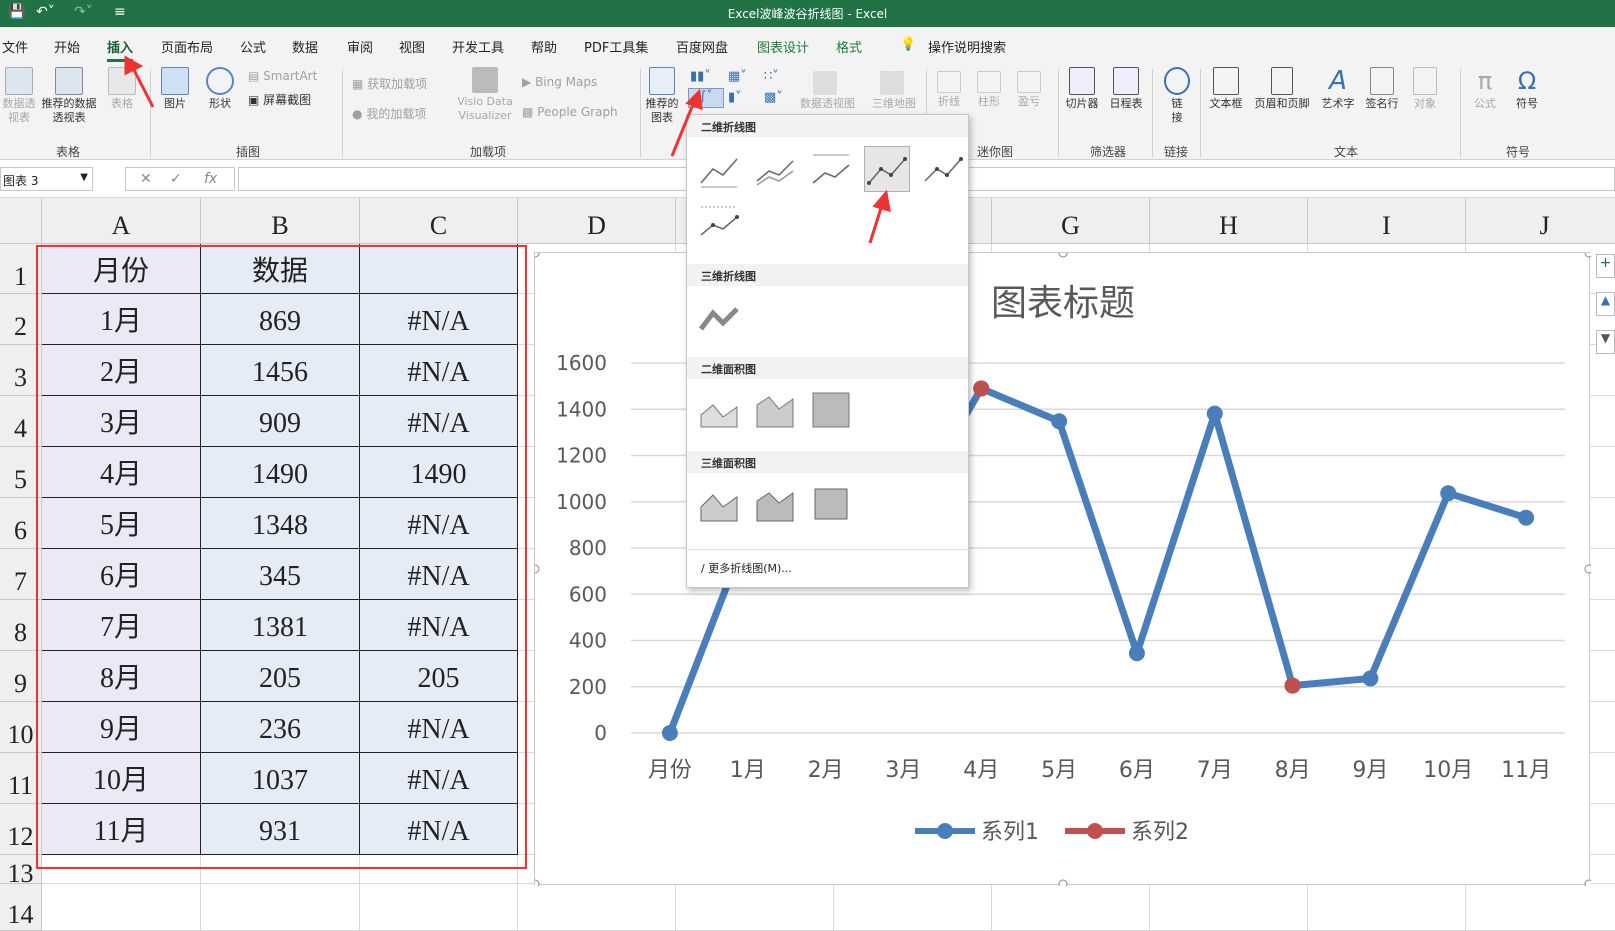 This screenshot has width=1615, height=931. What do you see at coordinates (1059, 770) in the screenshot?
I see `x-tick-label: 5月` at bounding box center [1059, 770].